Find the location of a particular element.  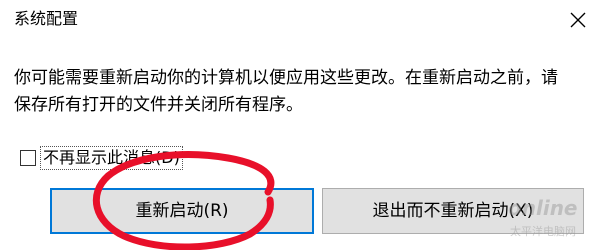

window-title: 系统配置 is located at coordinates (46, 18).